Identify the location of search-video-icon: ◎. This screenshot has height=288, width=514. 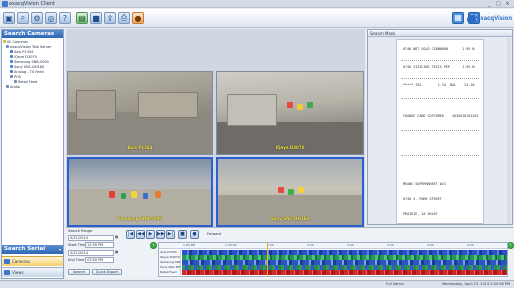
(51, 18).